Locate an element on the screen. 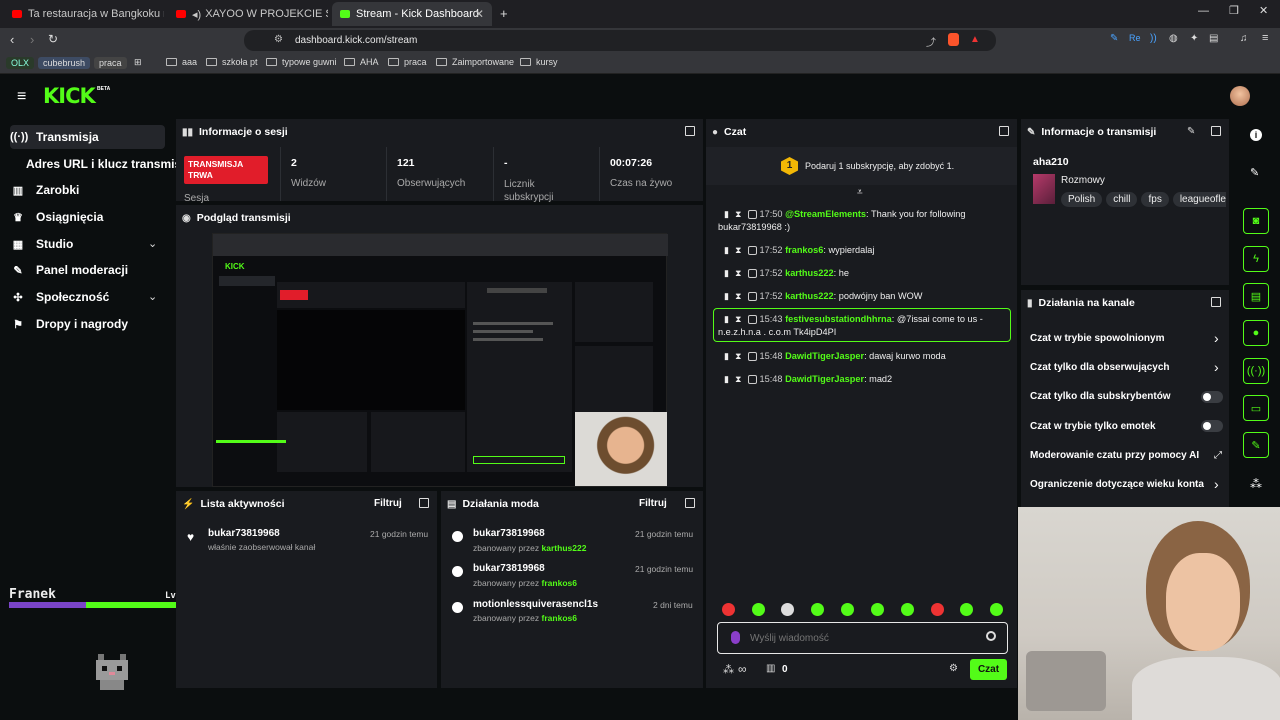 Image resolution: width=1280 pixels, height=720 pixels. chat-message: ▮ ⧗ 15:48 DawidTigerJasper: mad2 is located at coordinates (864, 379).